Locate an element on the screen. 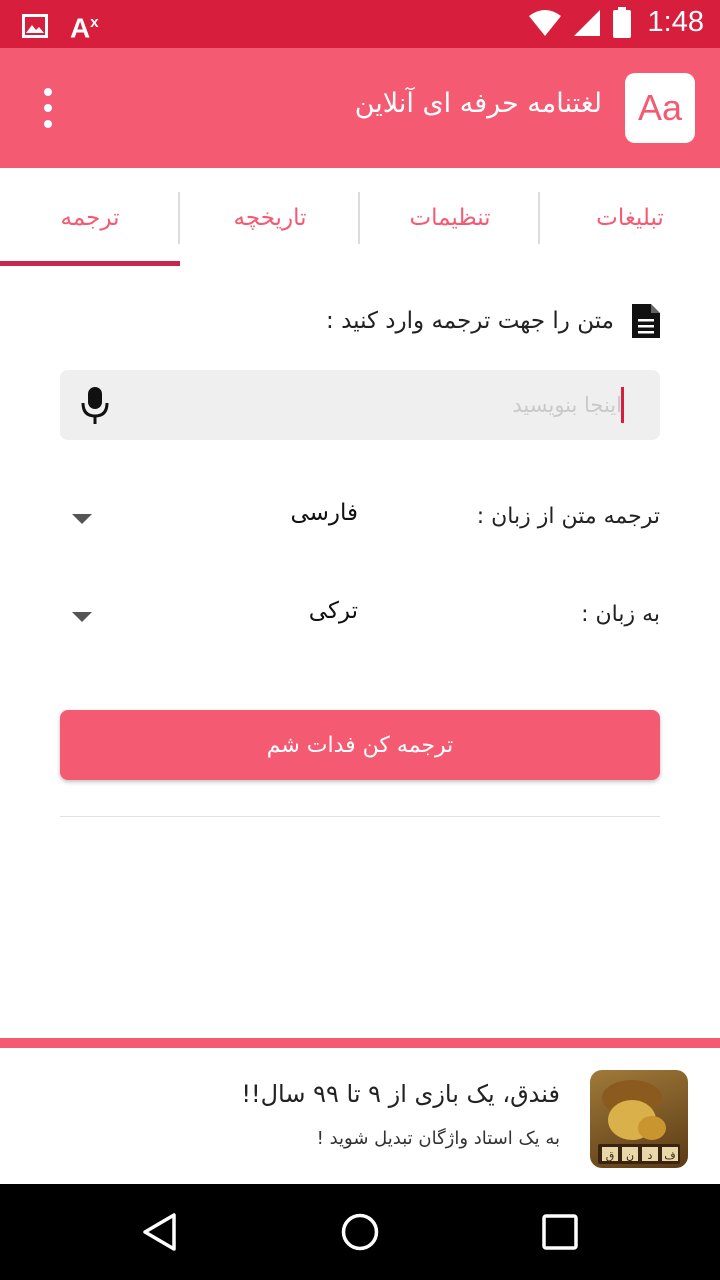 This screenshot has width=720, height=1280. back-icon is located at coordinates (160, 1232).